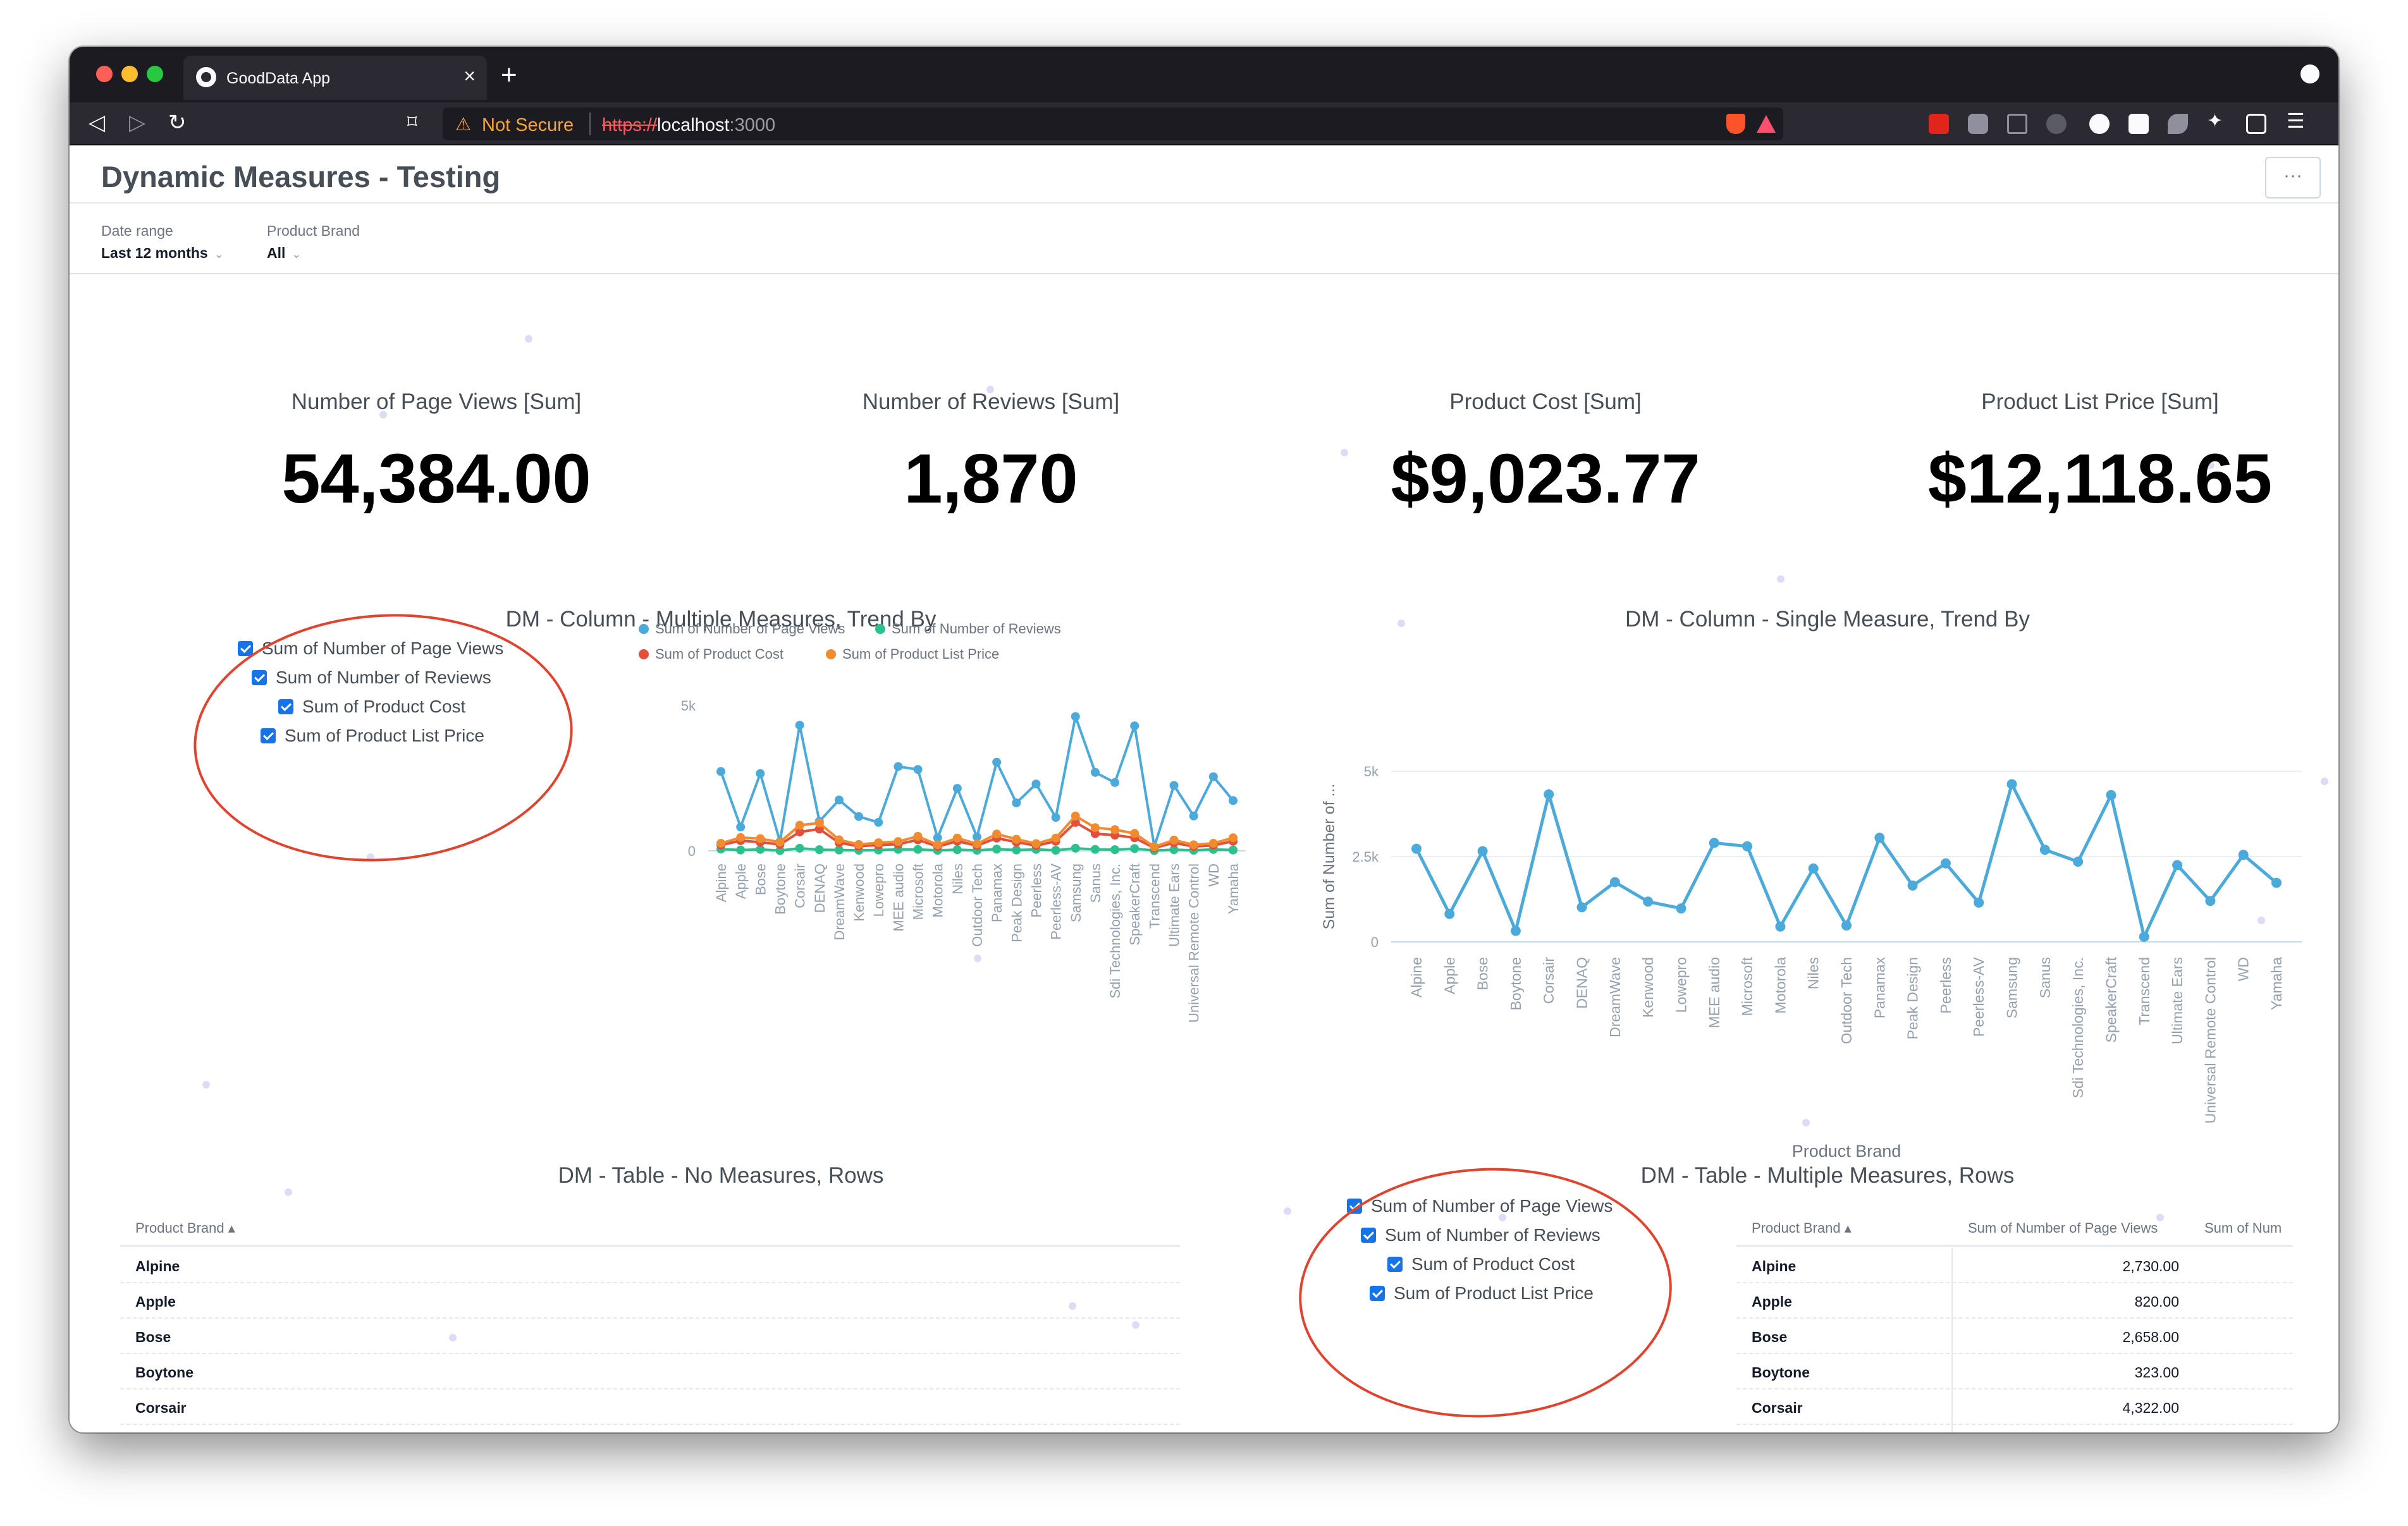 The image size is (2408, 1526). What do you see at coordinates (650, 1336) in the screenshot?
I see `table-row: Bose` at bounding box center [650, 1336].